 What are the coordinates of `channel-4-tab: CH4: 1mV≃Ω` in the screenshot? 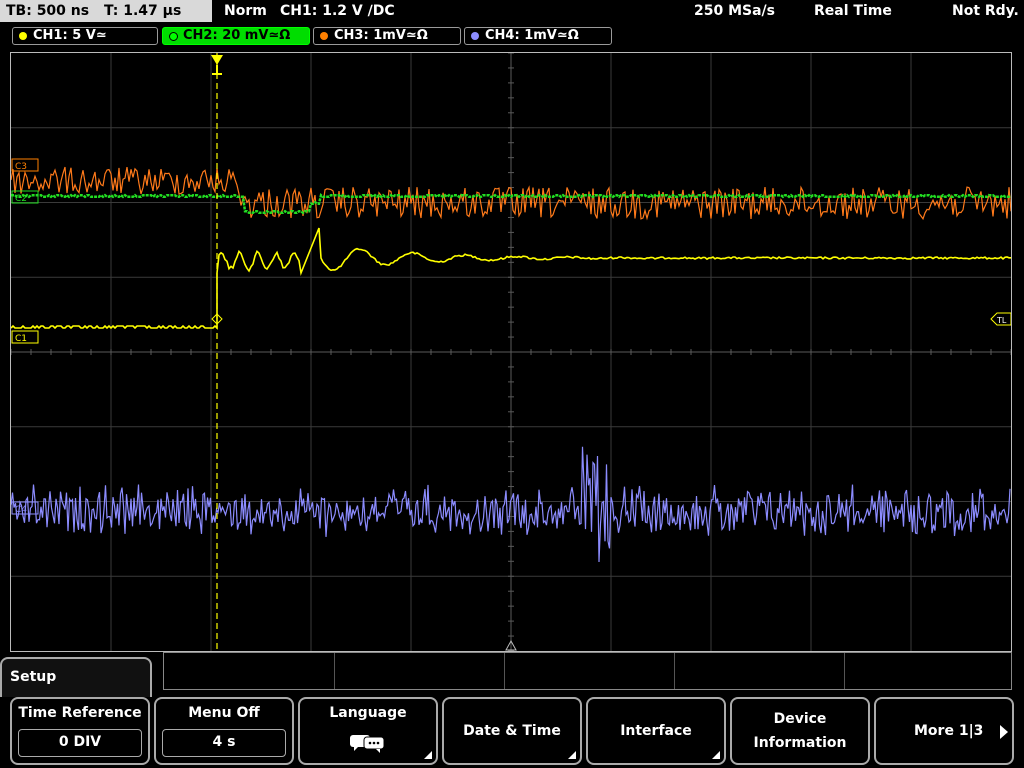 It's located at (538, 36).